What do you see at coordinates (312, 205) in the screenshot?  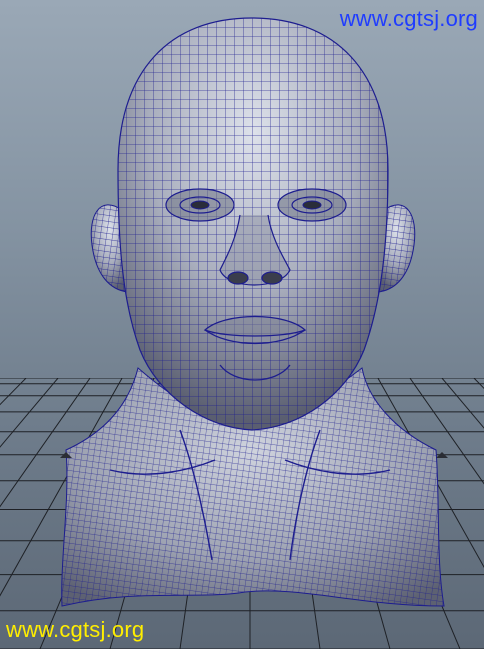 I see `right-eye-region` at bounding box center [312, 205].